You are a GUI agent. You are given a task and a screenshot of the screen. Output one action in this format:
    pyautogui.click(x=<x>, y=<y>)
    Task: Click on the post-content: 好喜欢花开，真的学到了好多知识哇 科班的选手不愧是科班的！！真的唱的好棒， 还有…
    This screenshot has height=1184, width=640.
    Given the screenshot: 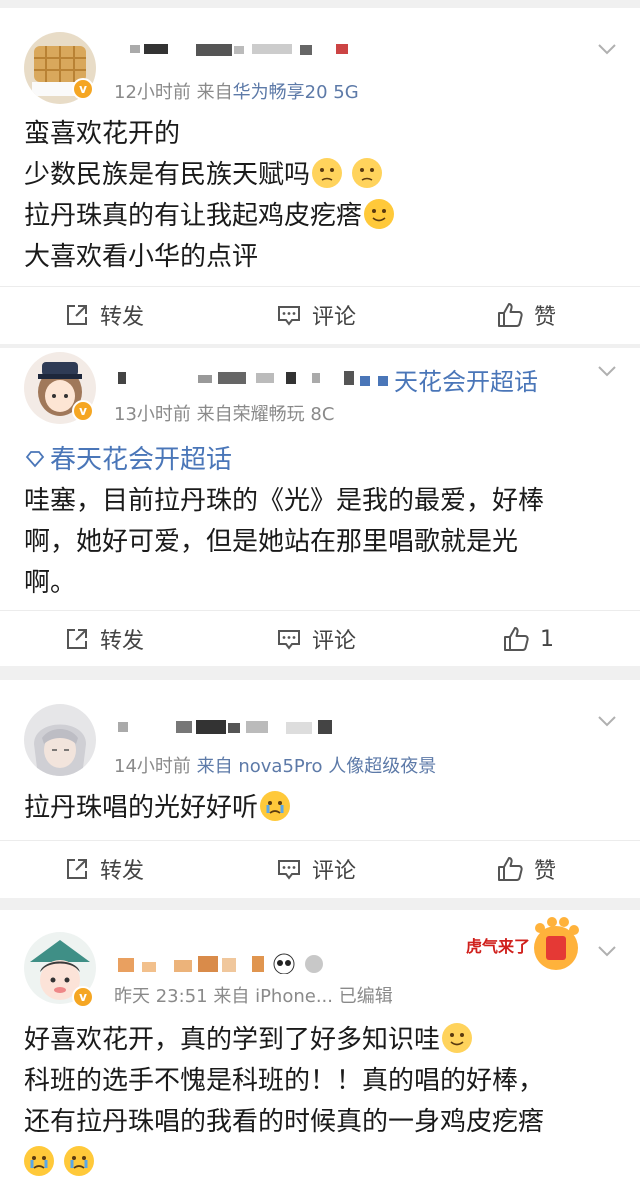 What is the action you would take?
    pyautogui.click(x=322, y=1102)
    